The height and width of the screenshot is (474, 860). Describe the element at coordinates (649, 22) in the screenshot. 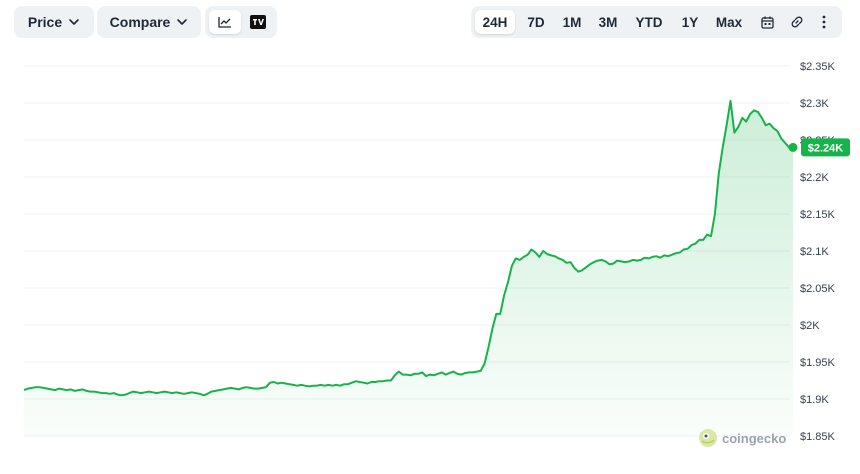

I see `range-ytd: YTD` at that location.